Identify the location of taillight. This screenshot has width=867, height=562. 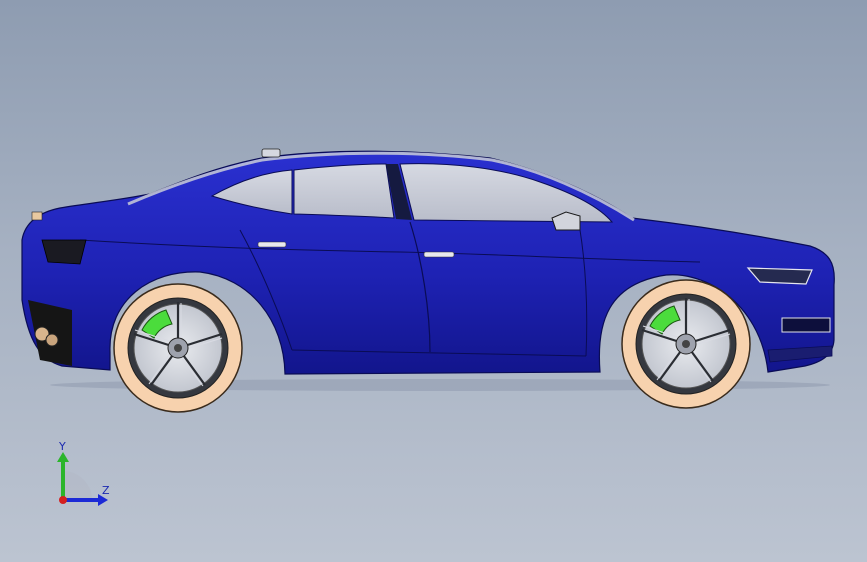
(64, 252).